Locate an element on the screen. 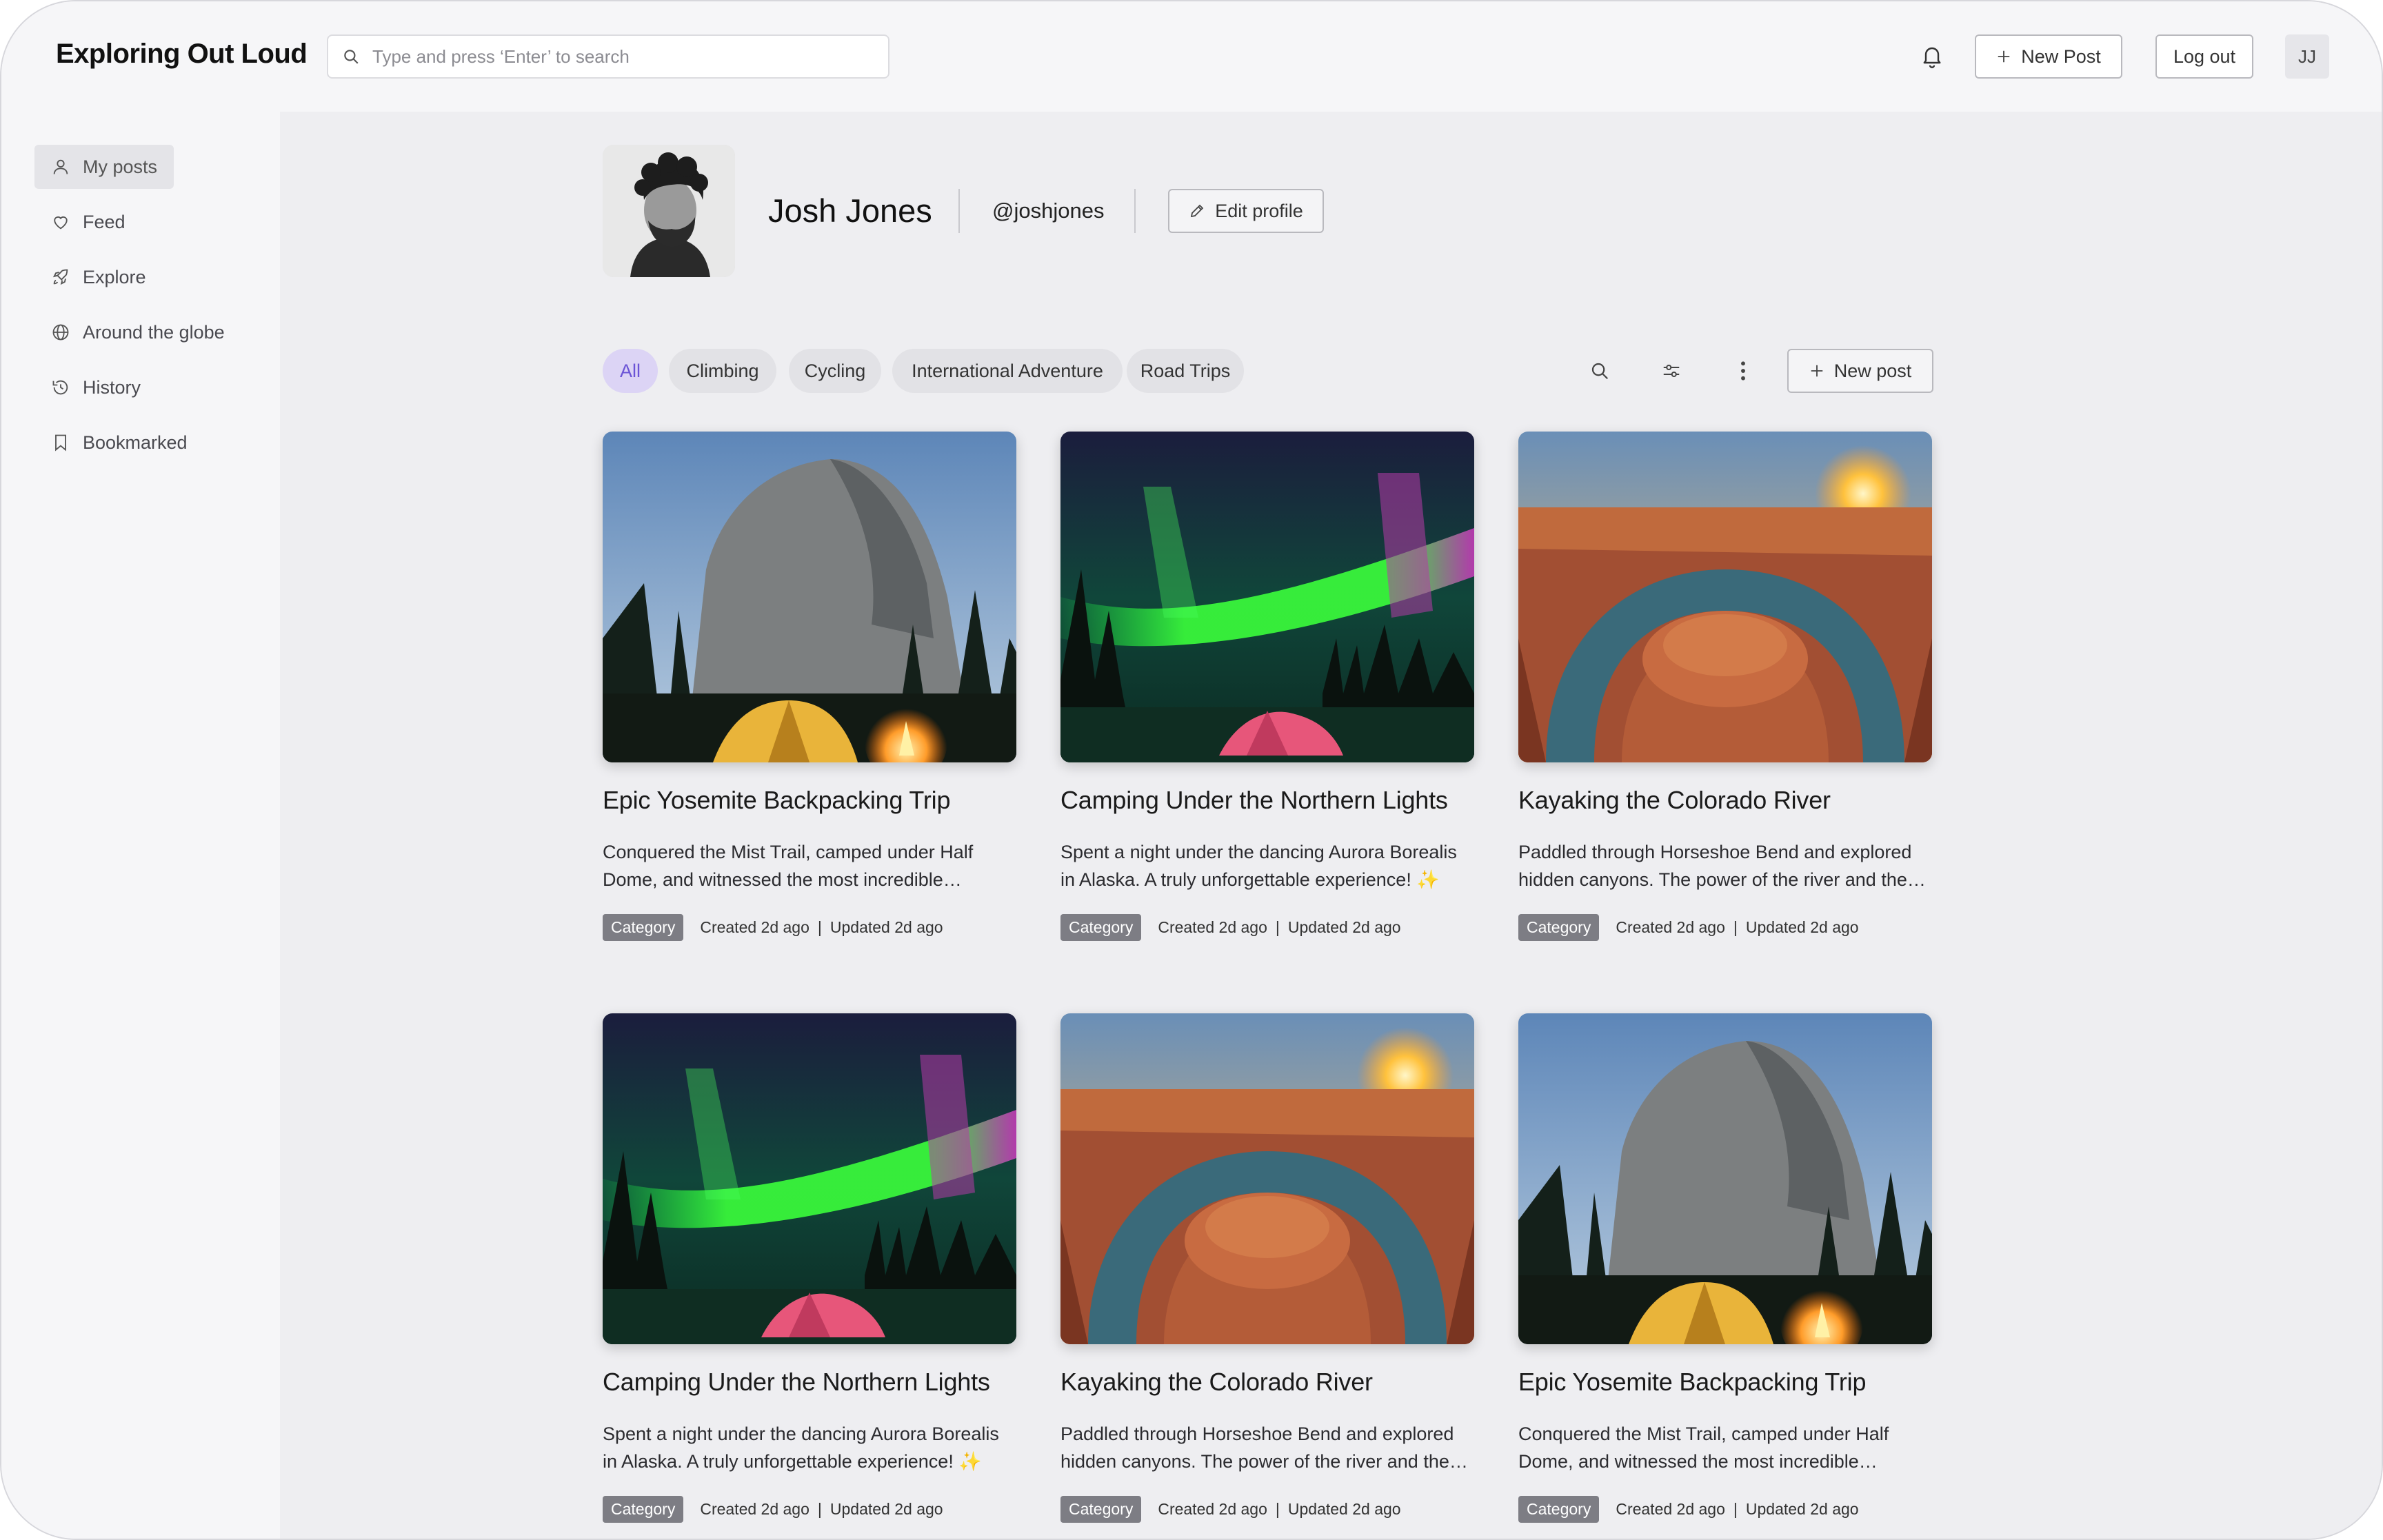 The height and width of the screenshot is (1540, 2383). sidebar-item-label: Feed is located at coordinates (104, 222).